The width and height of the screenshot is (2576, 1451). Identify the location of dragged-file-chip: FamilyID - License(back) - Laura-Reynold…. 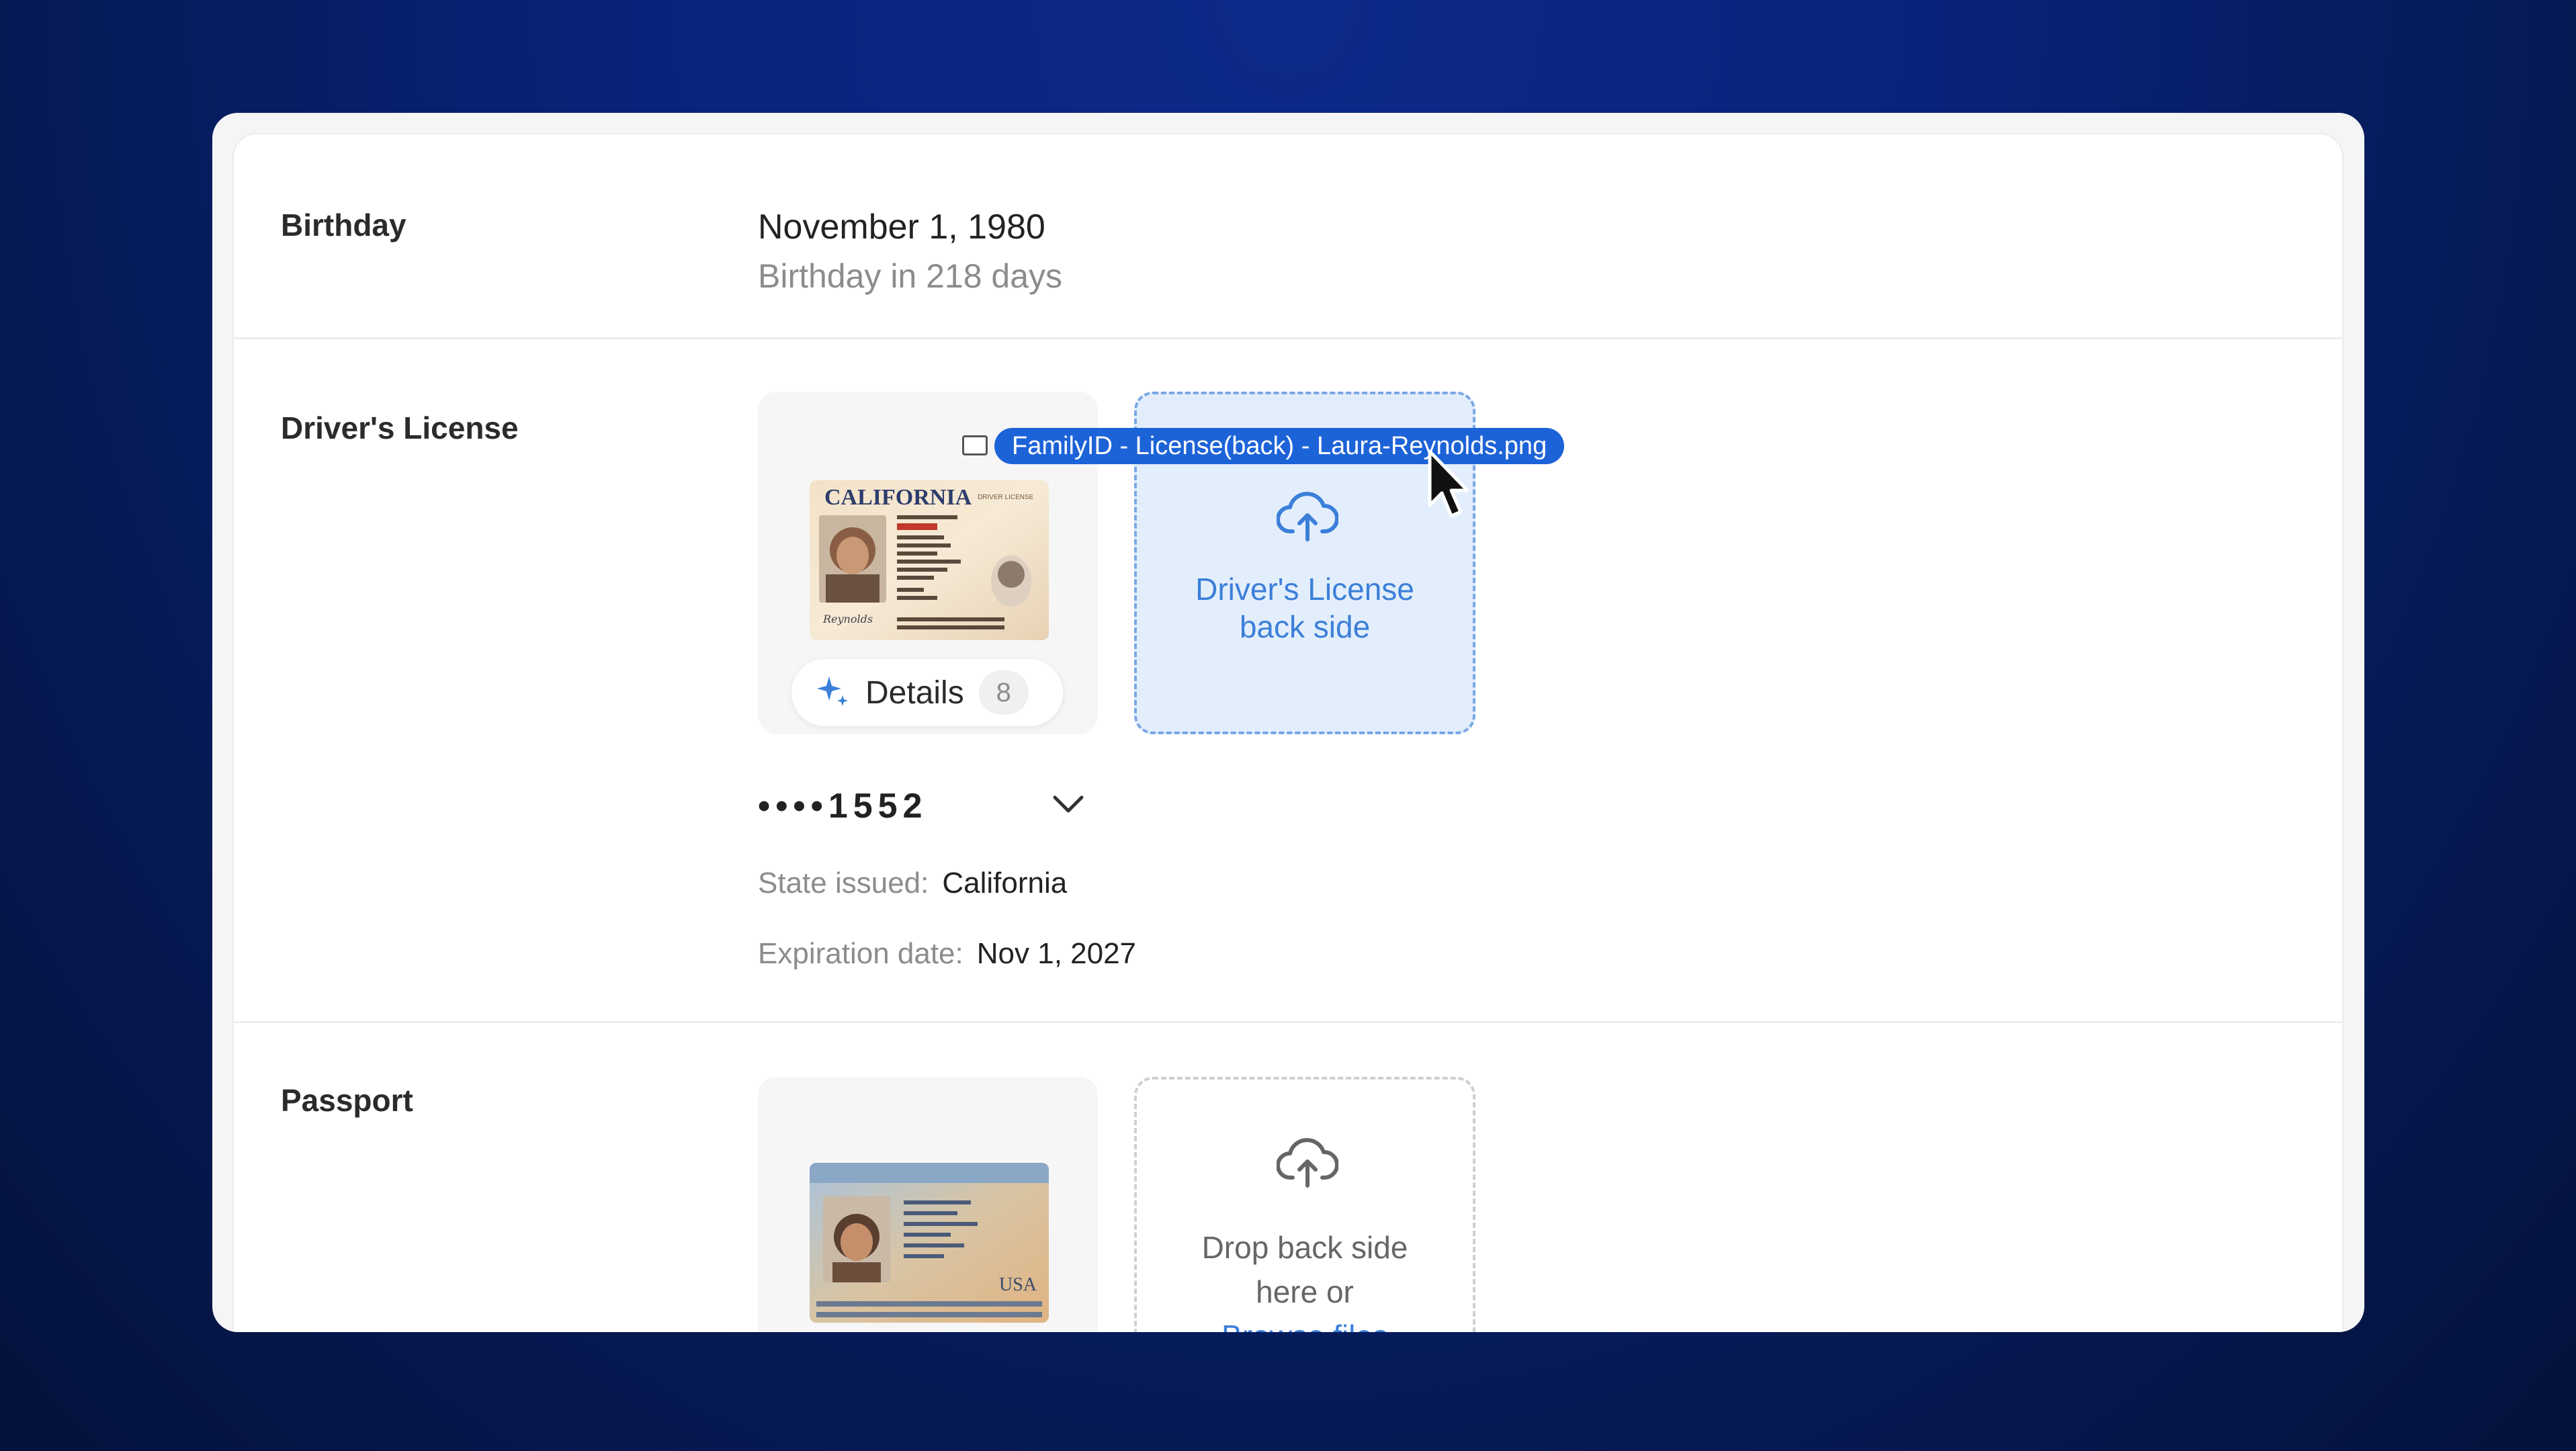
(1279, 446).